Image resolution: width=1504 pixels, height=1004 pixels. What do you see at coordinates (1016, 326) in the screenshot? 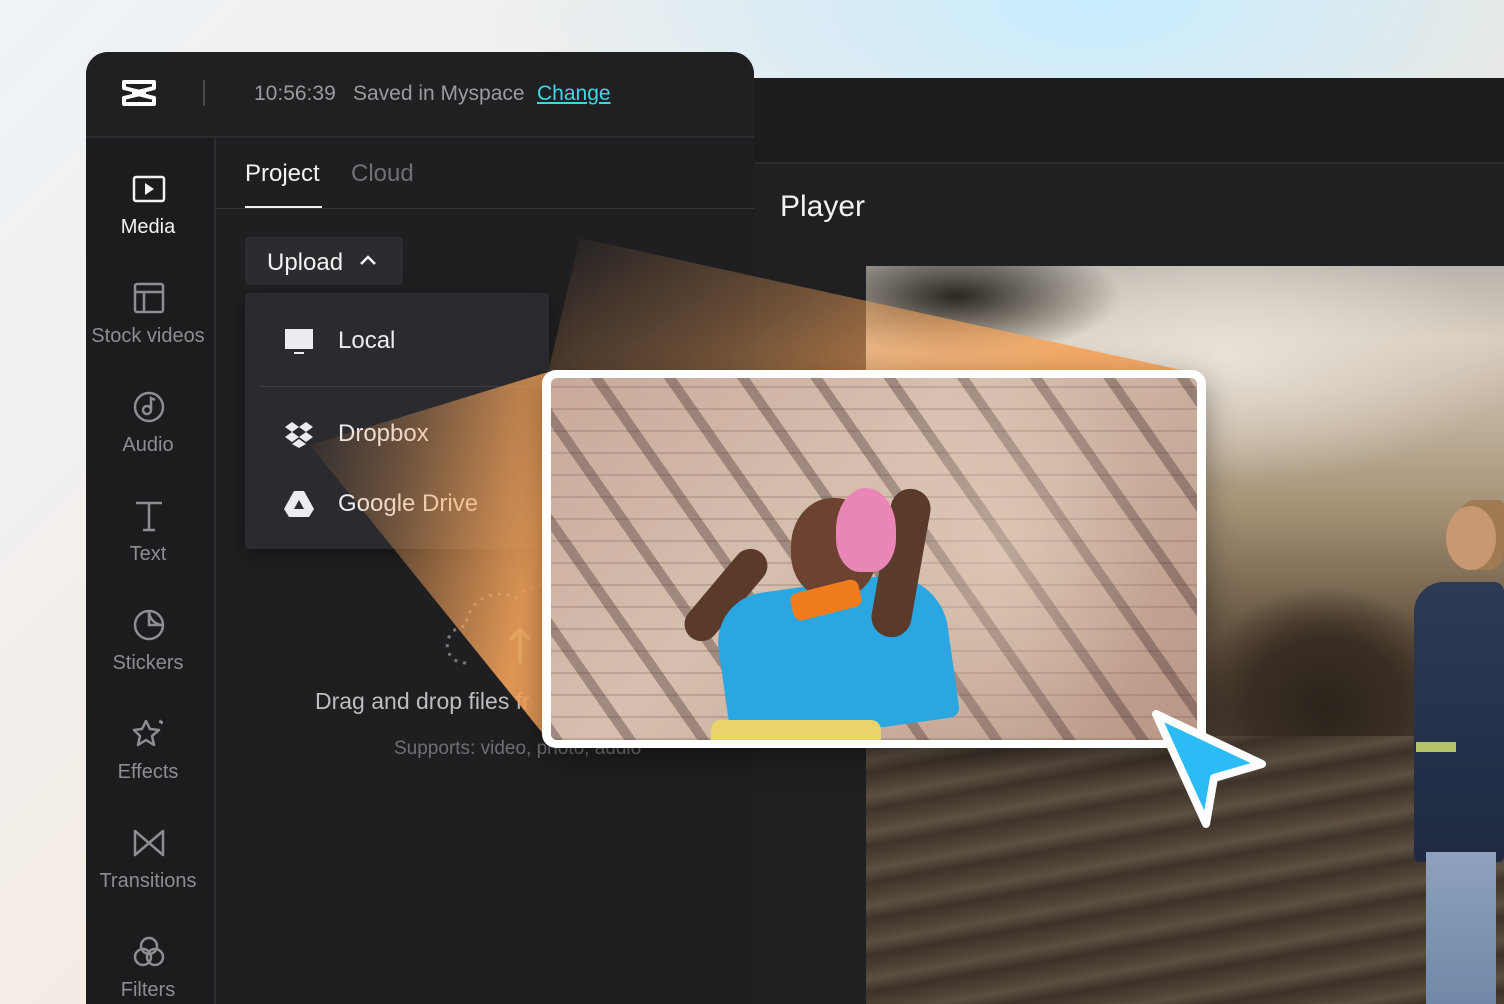
I see `video-grass` at bounding box center [1016, 326].